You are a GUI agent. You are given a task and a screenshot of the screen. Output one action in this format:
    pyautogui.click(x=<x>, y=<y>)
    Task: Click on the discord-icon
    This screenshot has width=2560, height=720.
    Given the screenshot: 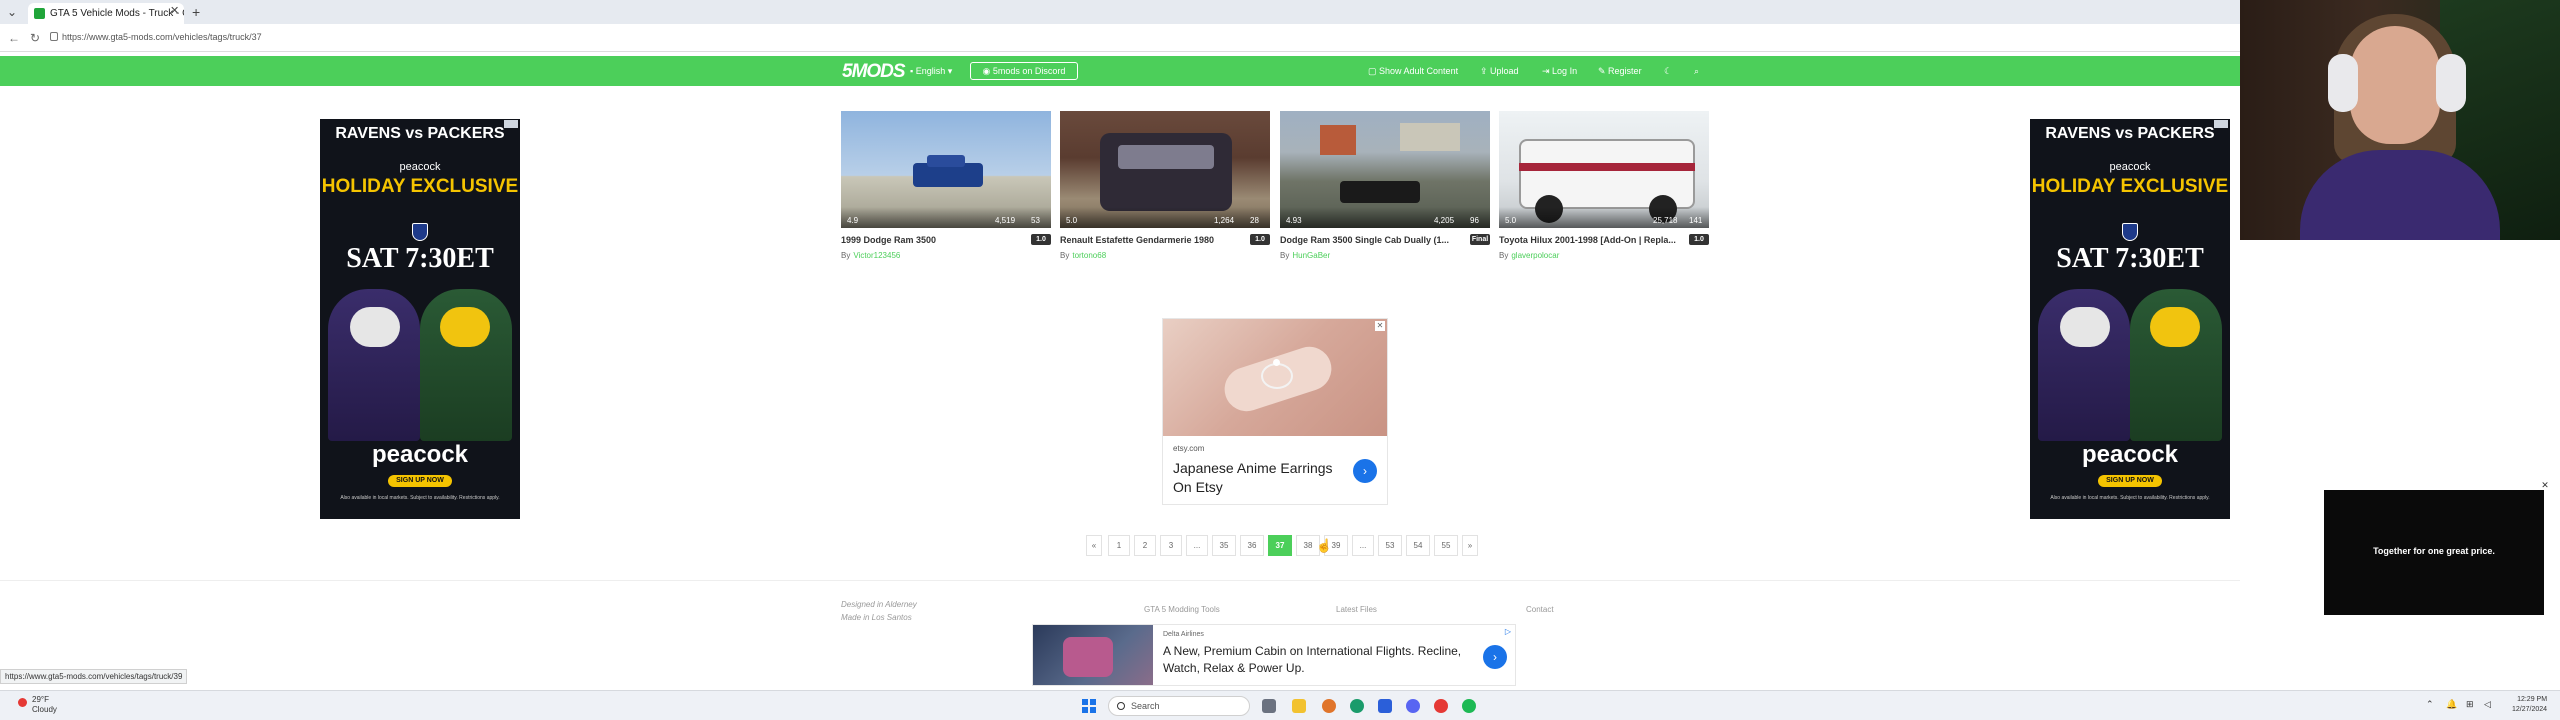 What is the action you would take?
    pyautogui.click(x=1413, y=706)
    